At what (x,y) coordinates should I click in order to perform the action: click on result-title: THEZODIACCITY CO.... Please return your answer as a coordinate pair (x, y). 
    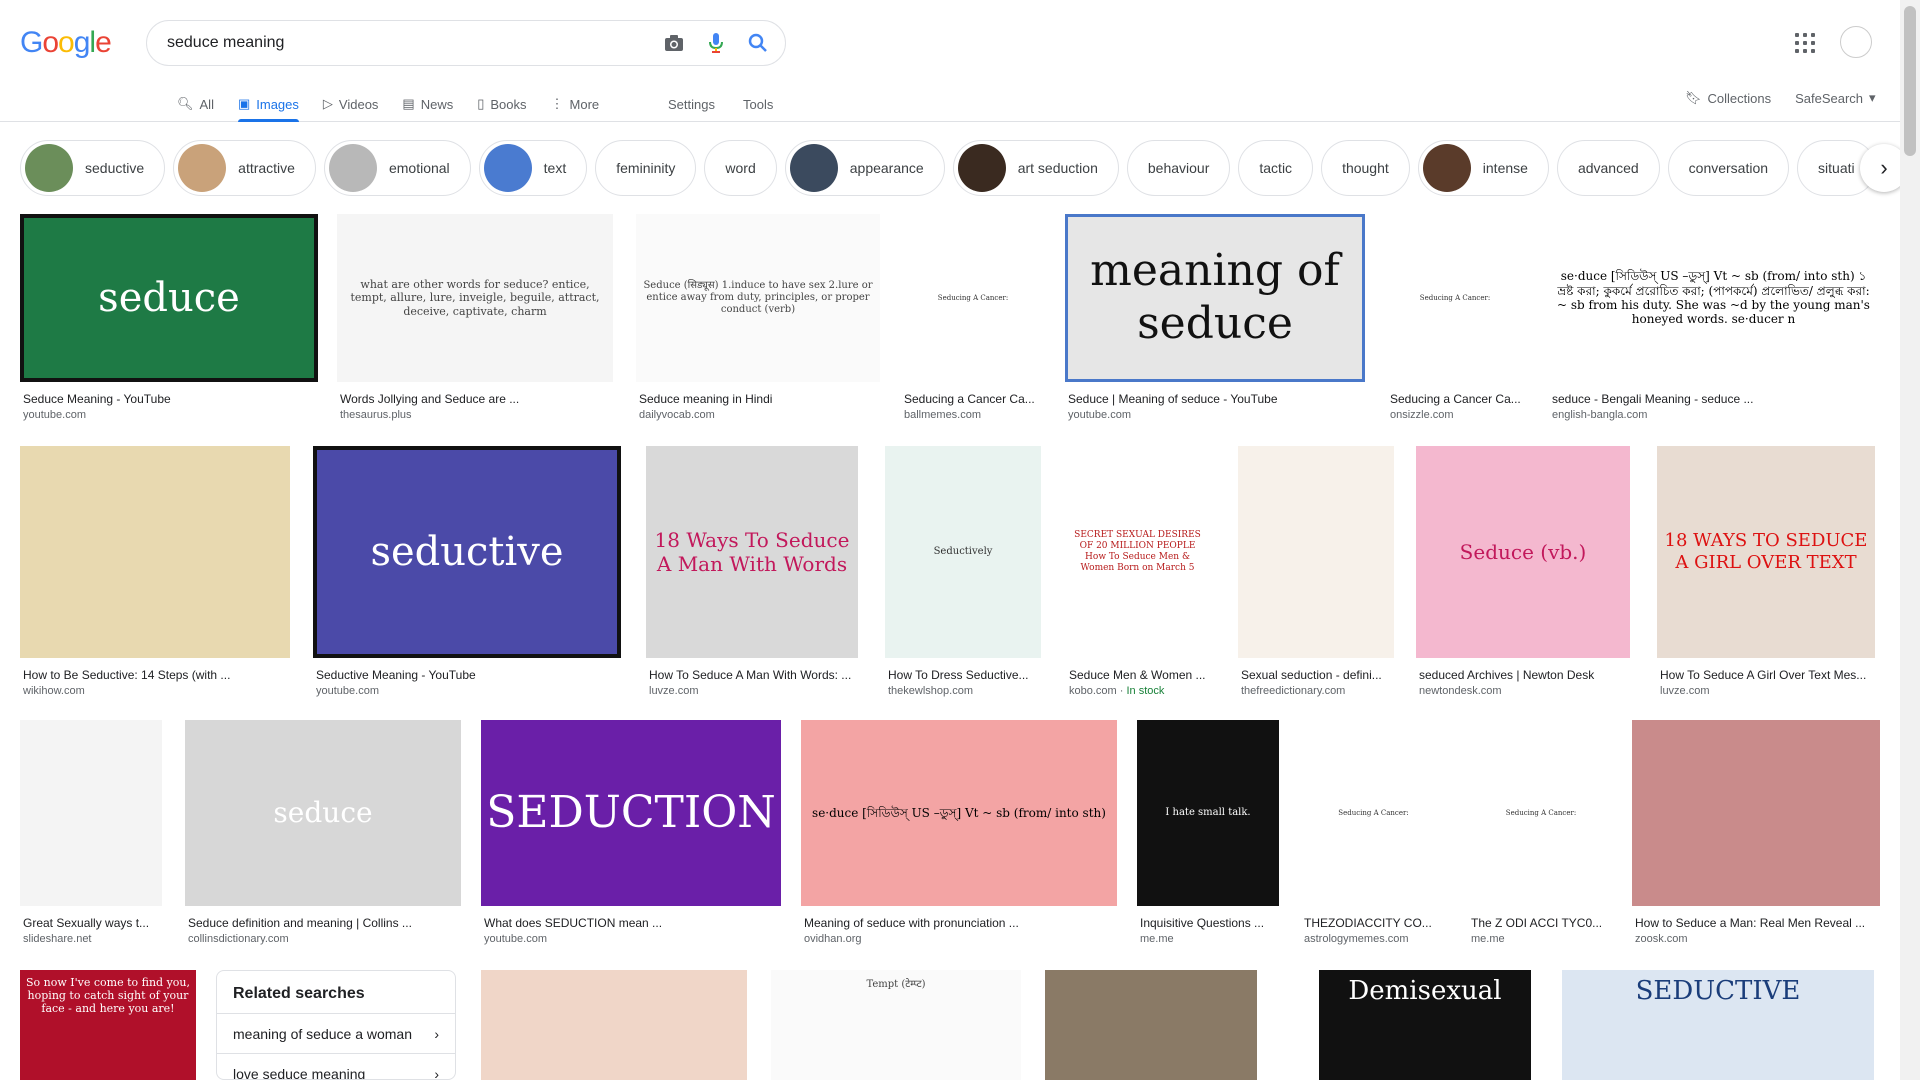
    Looking at the image, I should click on (1373, 923).